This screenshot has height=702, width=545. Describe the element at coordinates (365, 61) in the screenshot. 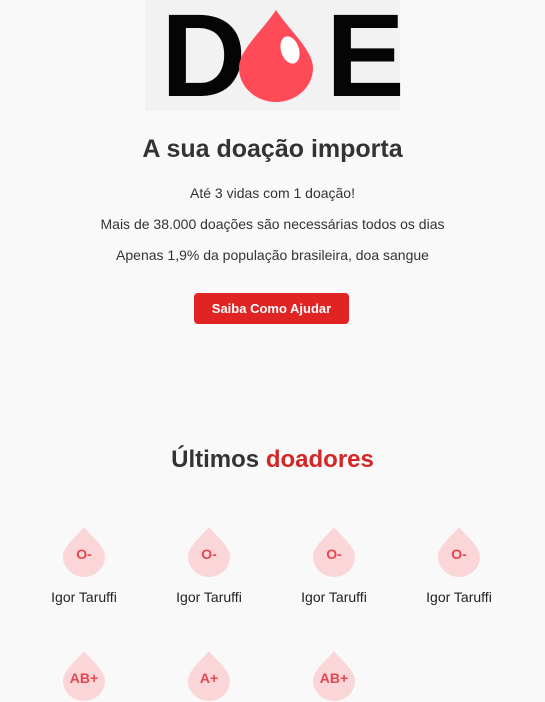

I see `logo-letter-e: E` at that location.